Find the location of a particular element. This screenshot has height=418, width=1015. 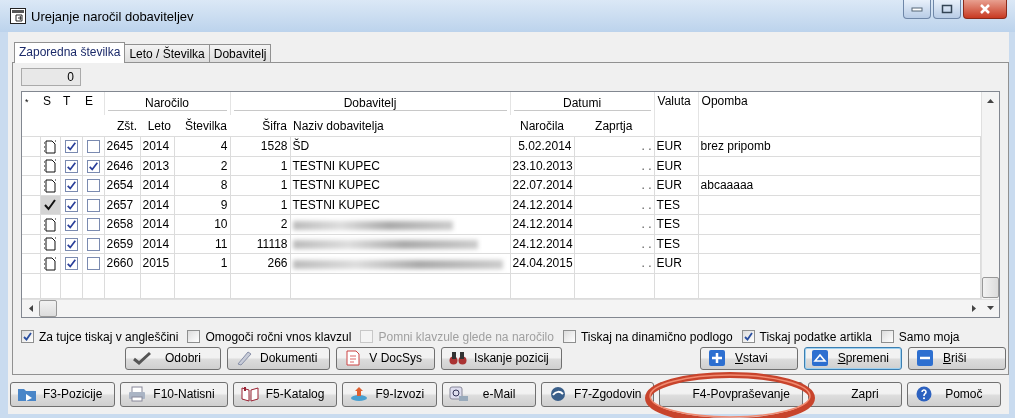

maximize-icon is located at coordinates (947, 9).